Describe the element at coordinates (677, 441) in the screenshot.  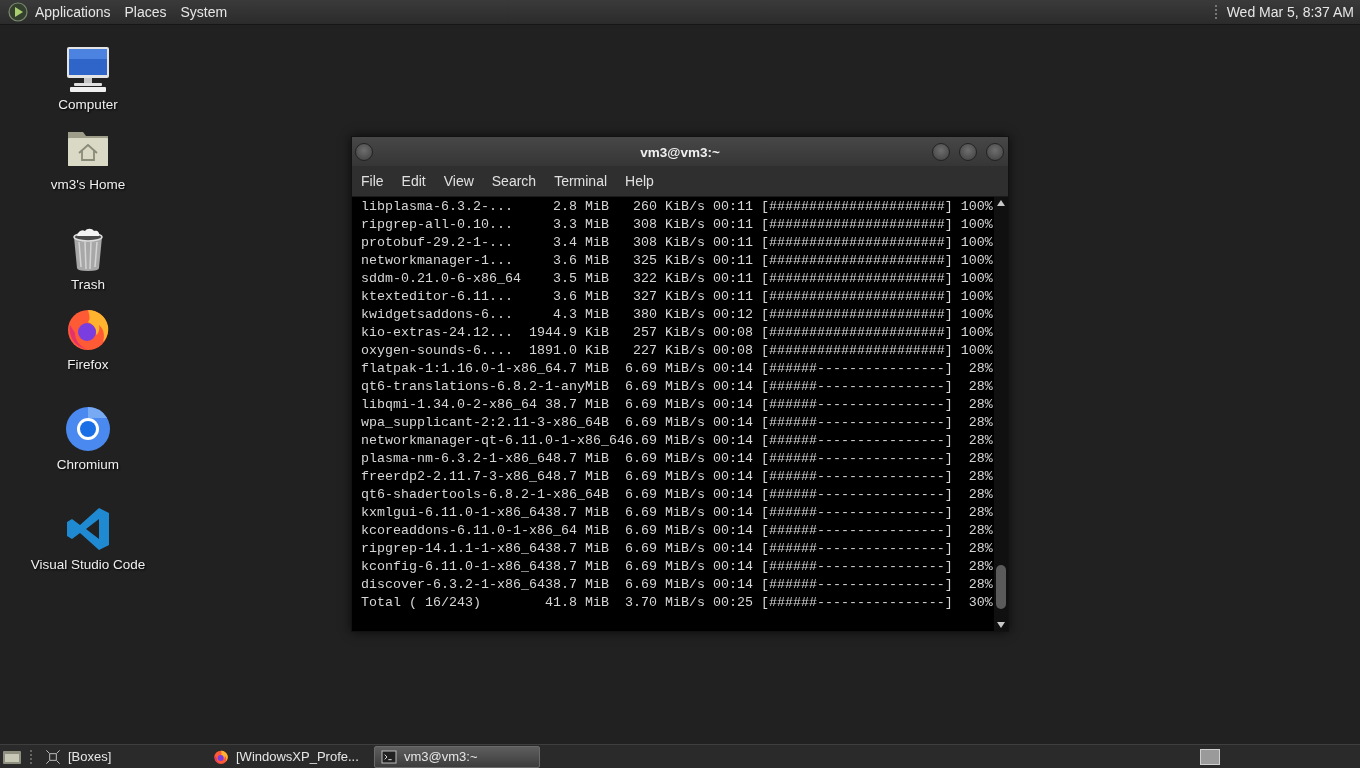
I see `terminal-line: networkmanager-qt-6.11.0-1-x86_646.69 MiB/s 00:14 [######----------------] 28%` at that location.